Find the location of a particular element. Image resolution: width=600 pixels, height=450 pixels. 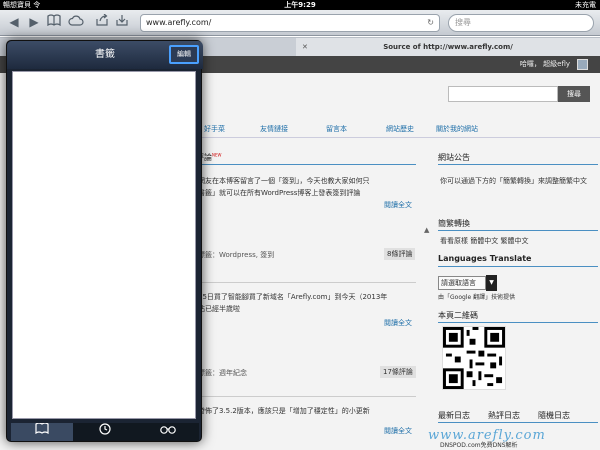

search-input: 搜尋 is located at coordinates (521, 23).